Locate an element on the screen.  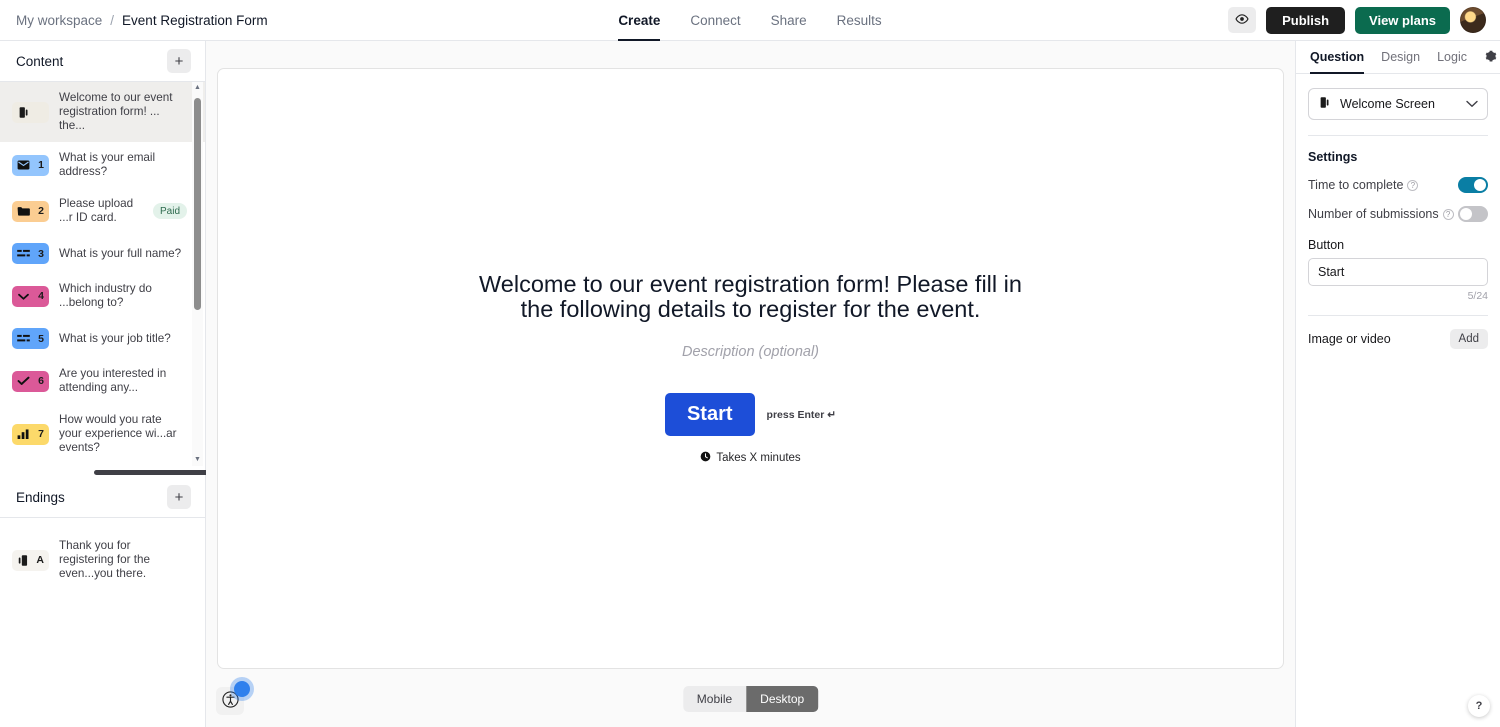
tab-results: Results is located at coordinates (859, 20).